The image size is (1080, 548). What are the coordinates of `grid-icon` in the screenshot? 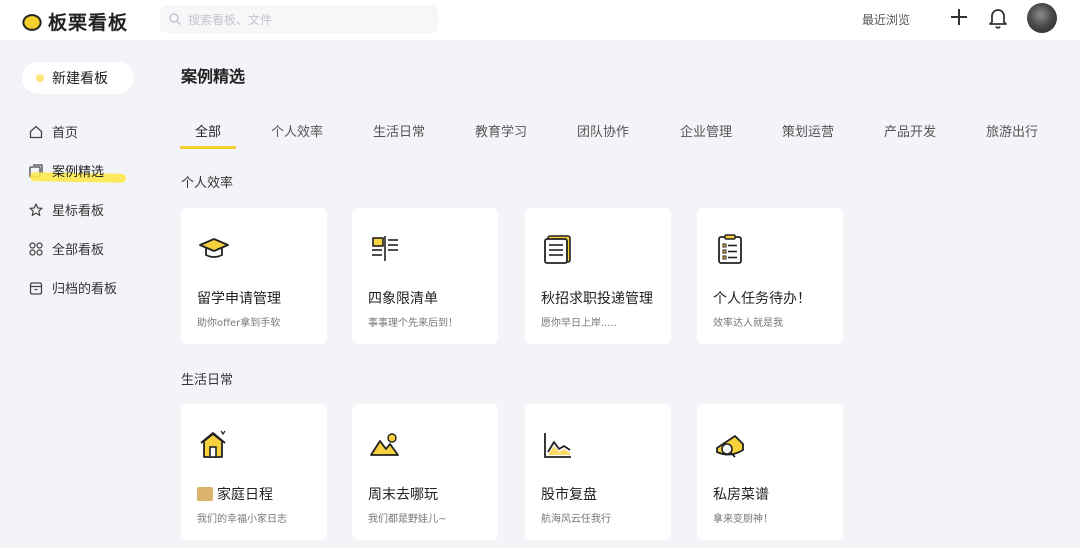 It's located at (36, 248).